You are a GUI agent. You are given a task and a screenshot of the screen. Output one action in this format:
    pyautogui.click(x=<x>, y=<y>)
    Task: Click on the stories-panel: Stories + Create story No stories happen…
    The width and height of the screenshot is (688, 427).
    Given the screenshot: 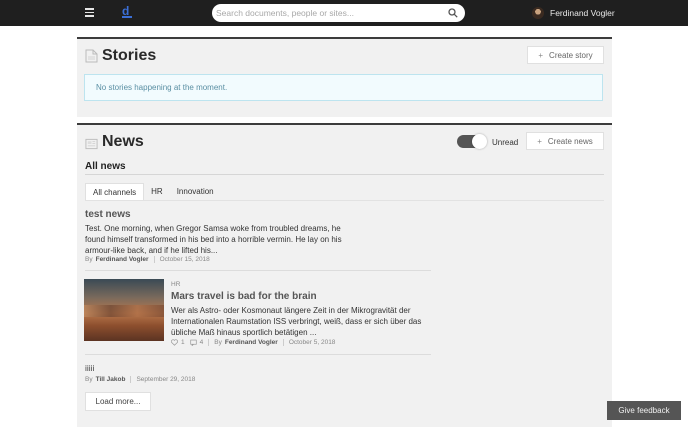 What is the action you would take?
    pyautogui.click(x=344, y=77)
    